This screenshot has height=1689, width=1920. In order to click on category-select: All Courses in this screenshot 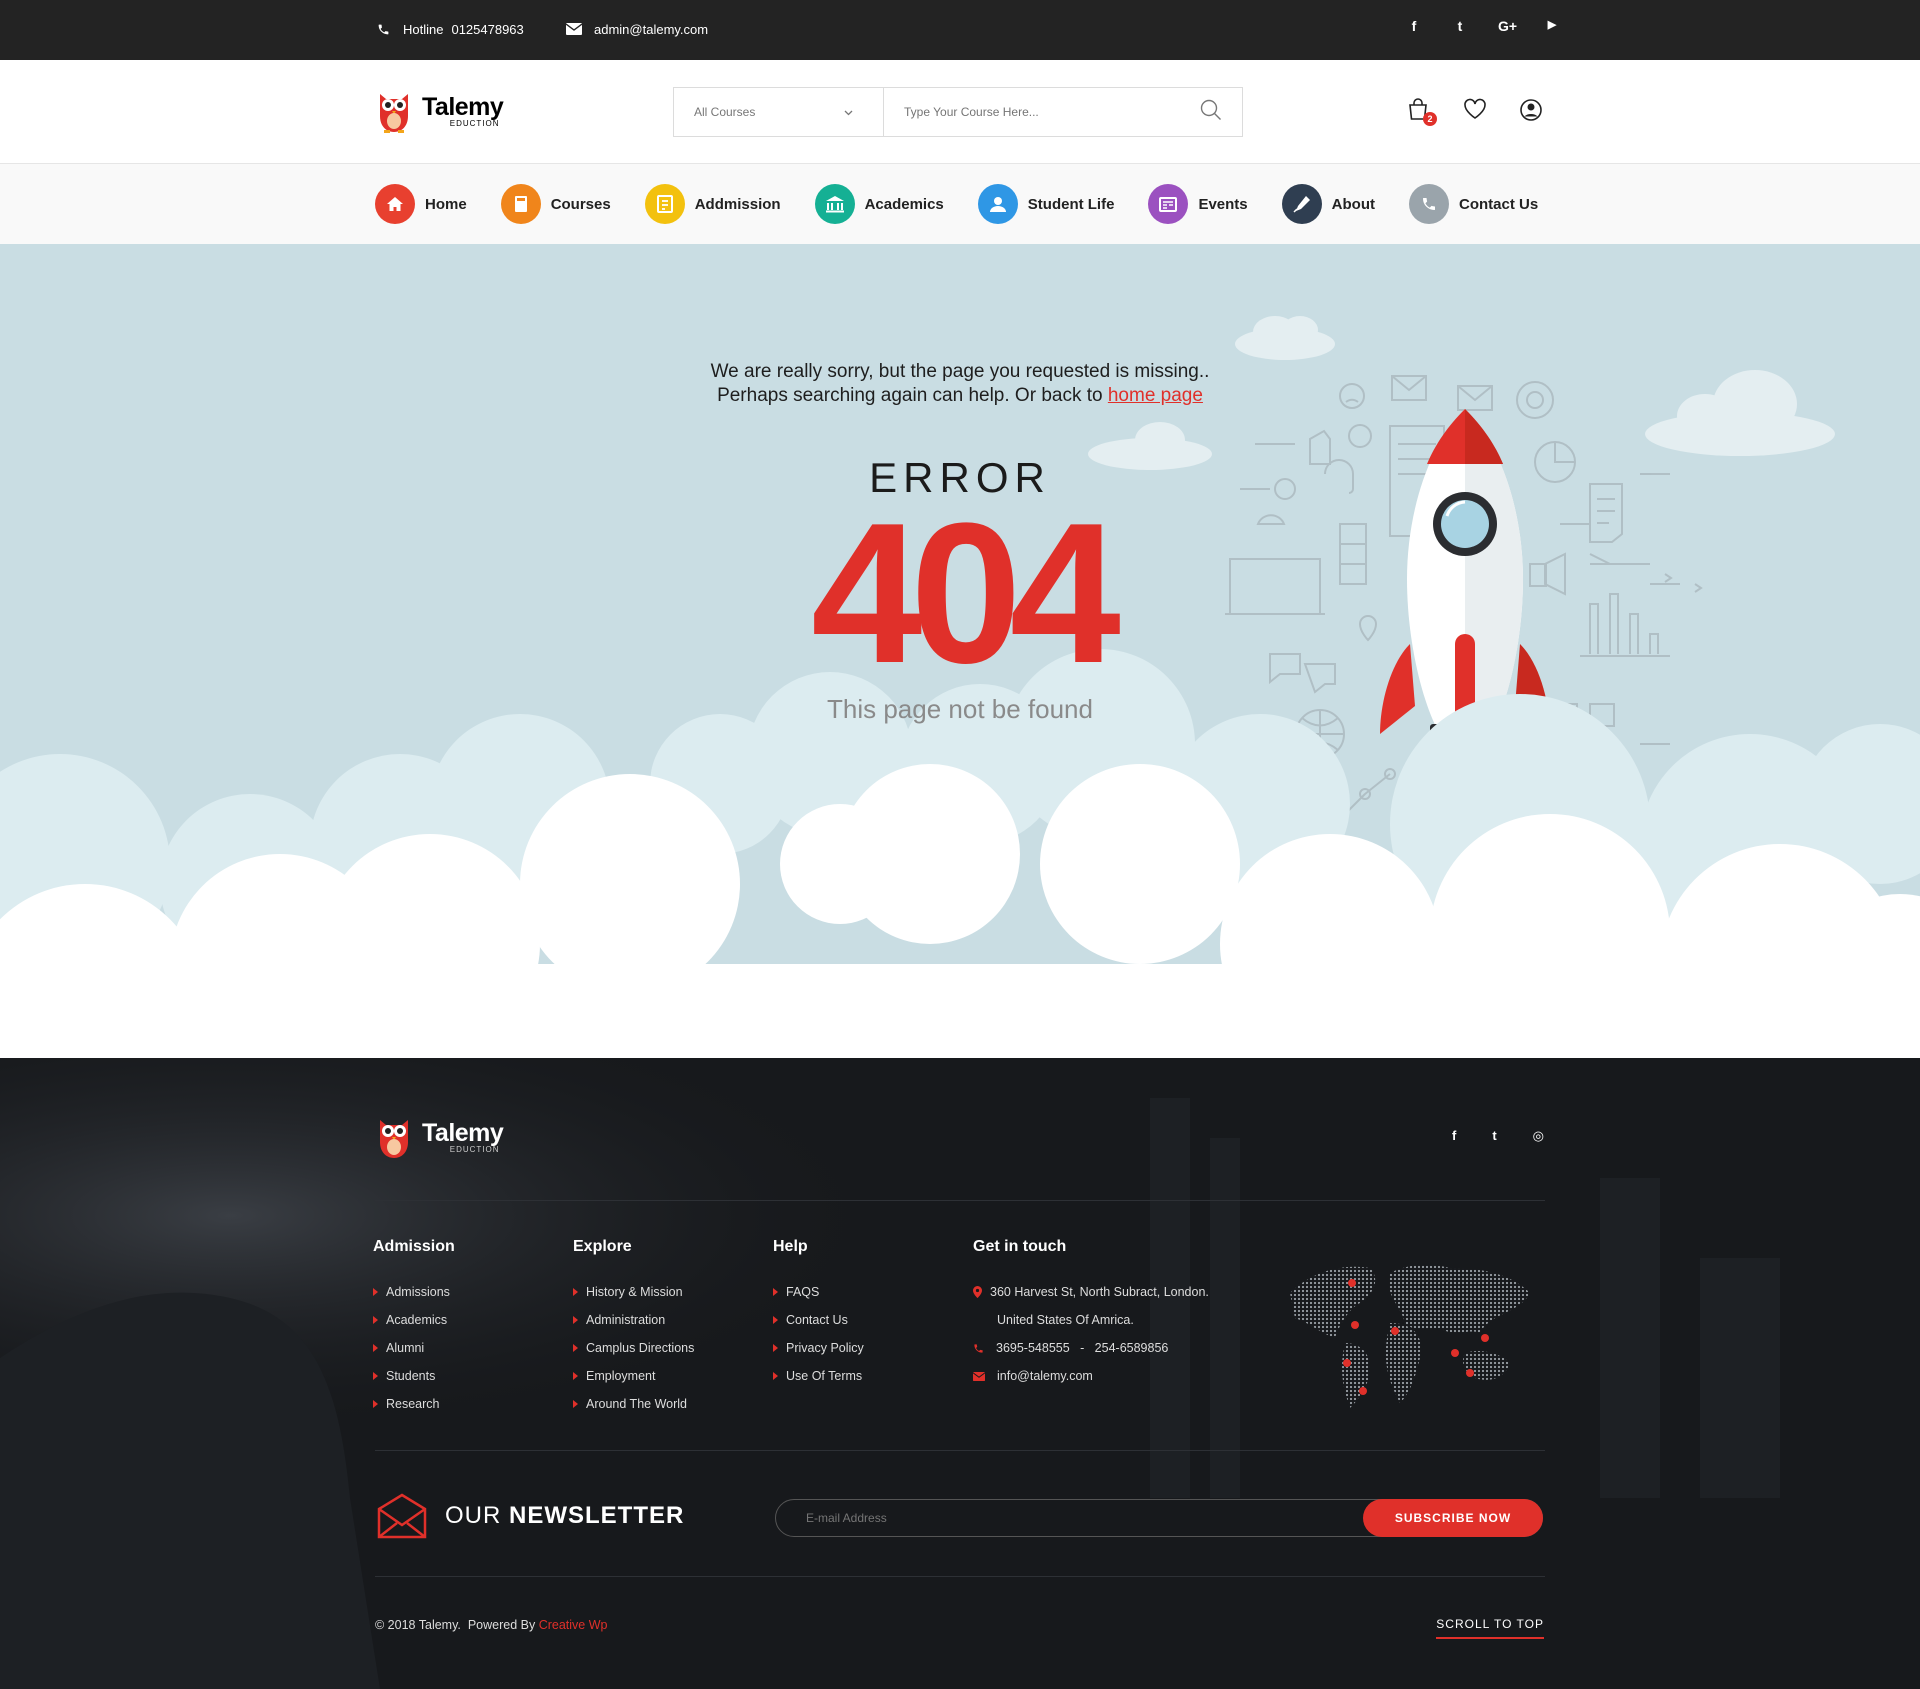, I will do `click(779, 112)`.